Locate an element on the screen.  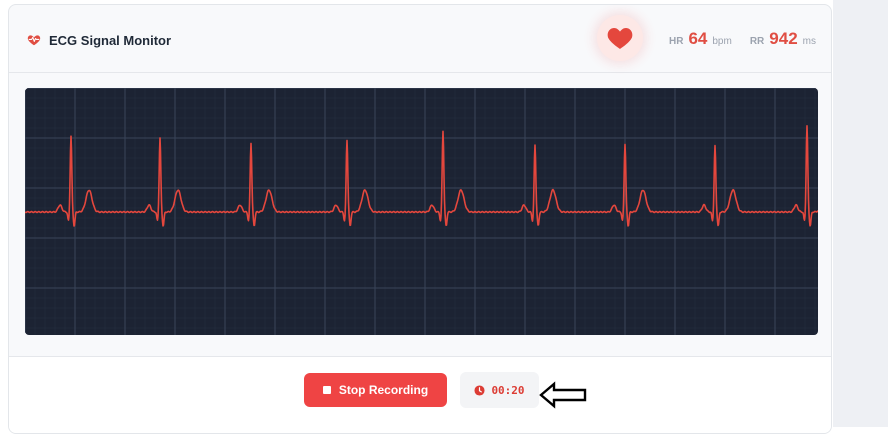
rr-unit: ms is located at coordinates (809, 41).